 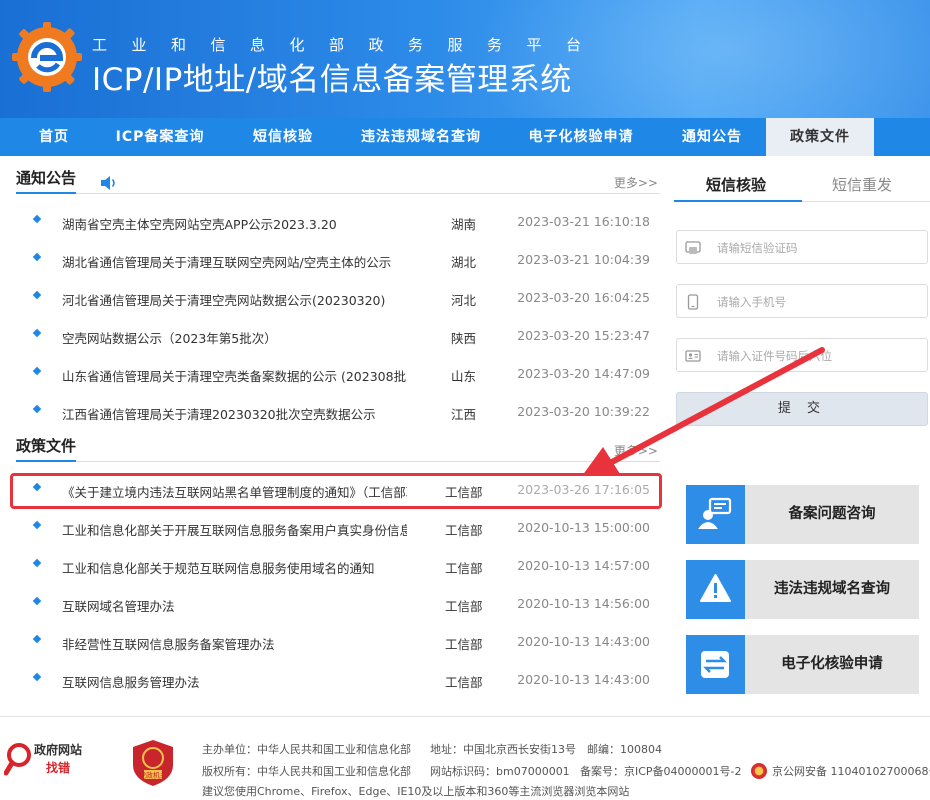 What do you see at coordinates (757, 248) in the screenshot?
I see `sms-code-placeholder: 请输短信验证码` at bounding box center [757, 248].